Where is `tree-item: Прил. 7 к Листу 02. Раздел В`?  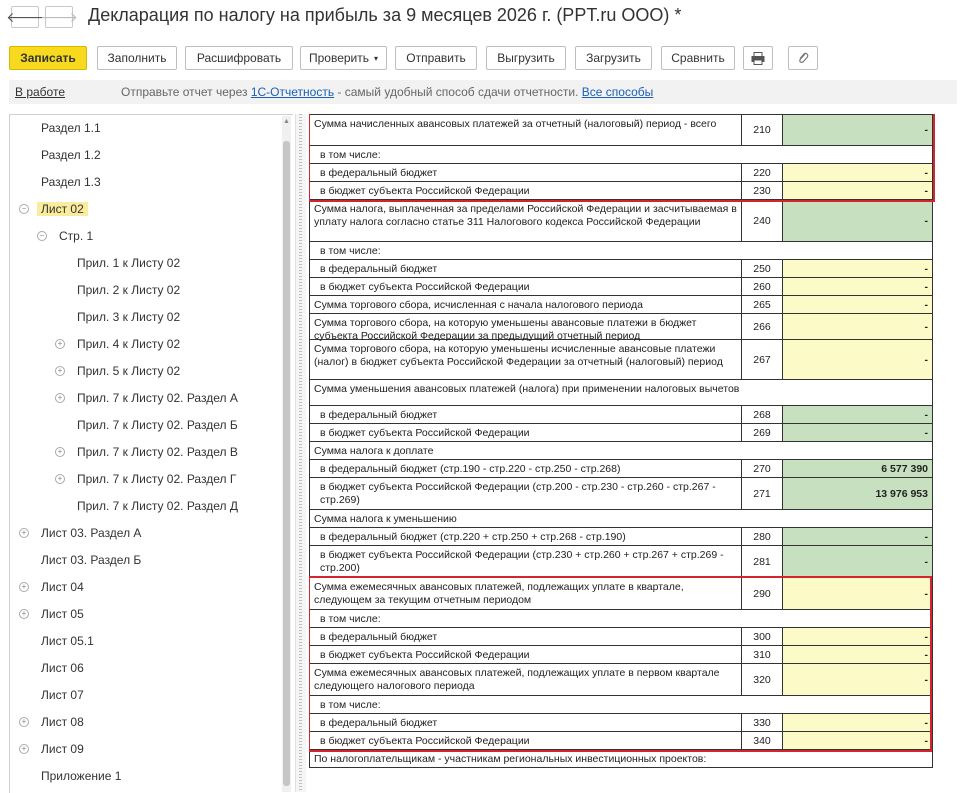
tree-item: Прил. 7 к Листу 02. Раздел В is located at coordinates (157, 452).